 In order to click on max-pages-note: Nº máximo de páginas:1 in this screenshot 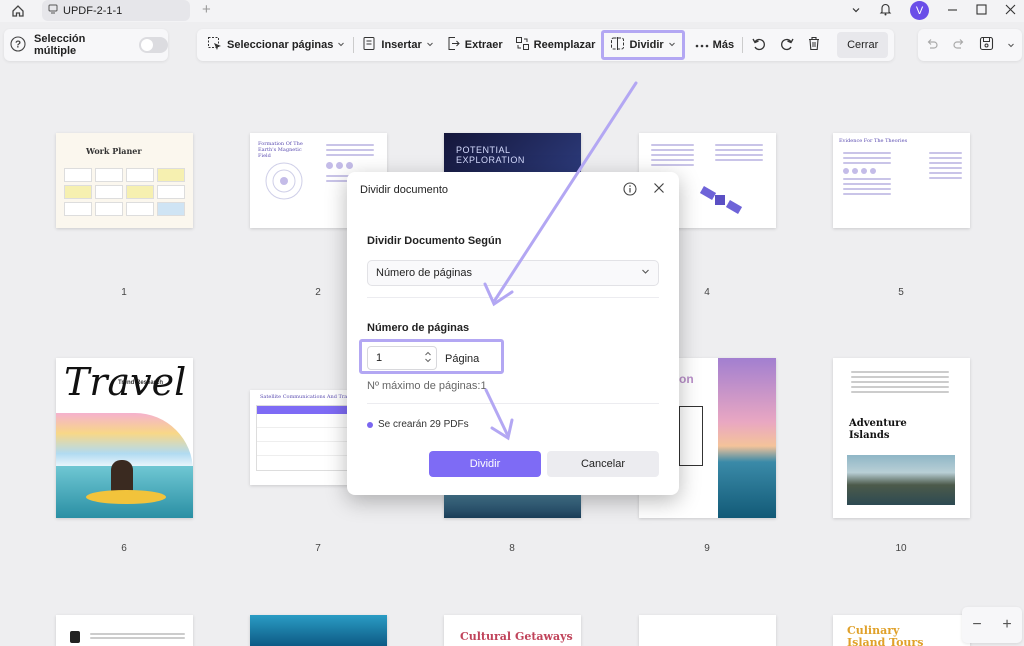, I will do `click(427, 386)`.